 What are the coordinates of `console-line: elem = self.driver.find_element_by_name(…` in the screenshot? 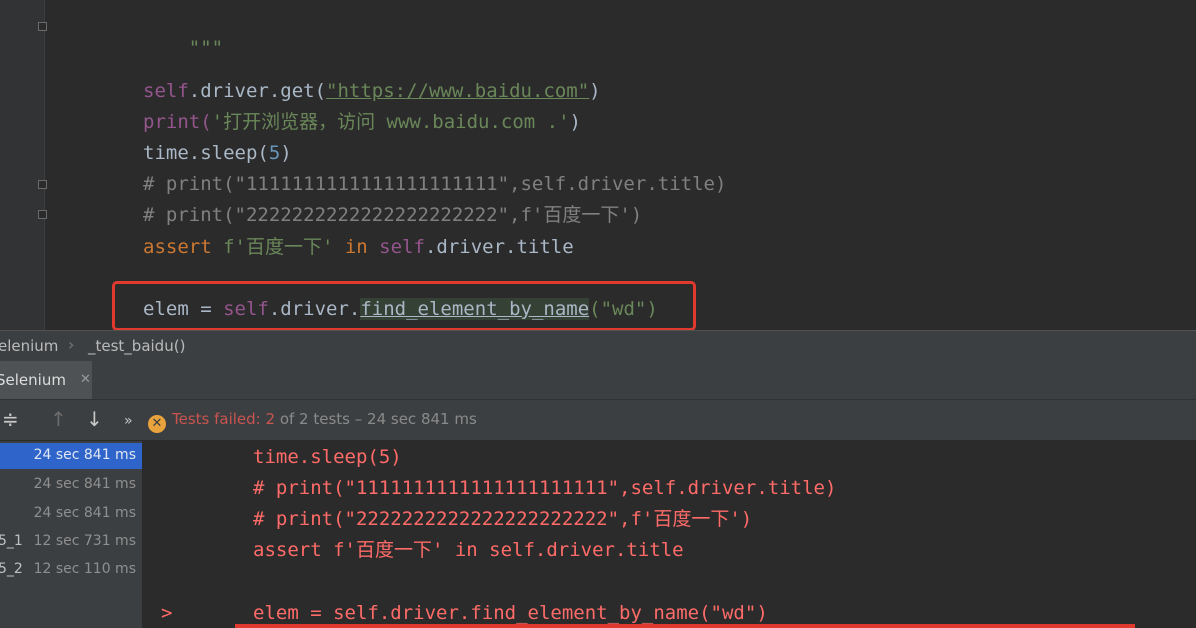 It's located at (510, 613).